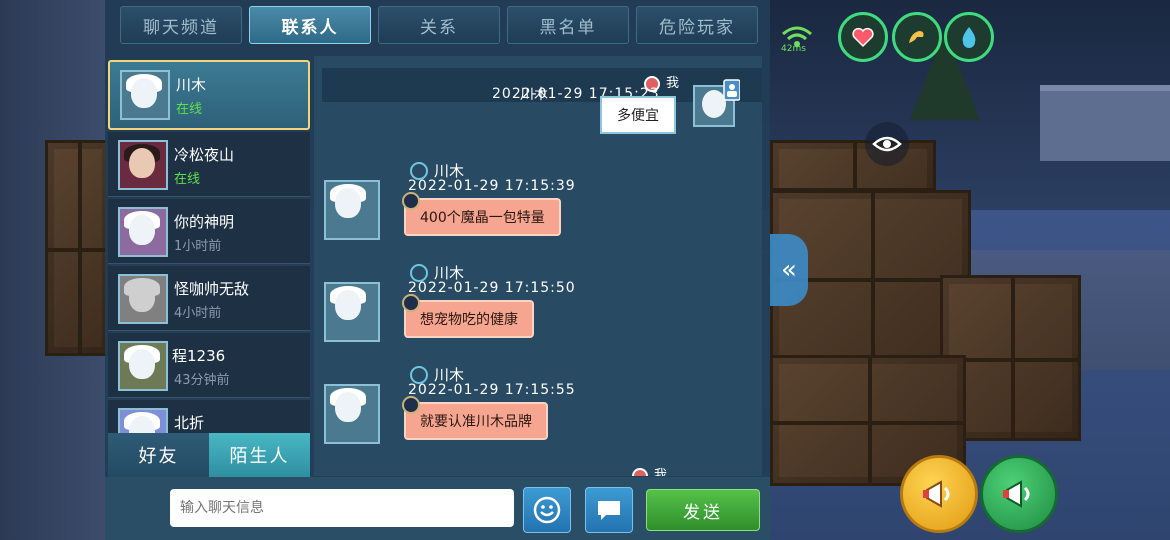 The height and width of the screenshot is (540, 1170). Describe the element at coordinates (209, 416) in the screenshot. I see `contact-item: 北折` at that location.